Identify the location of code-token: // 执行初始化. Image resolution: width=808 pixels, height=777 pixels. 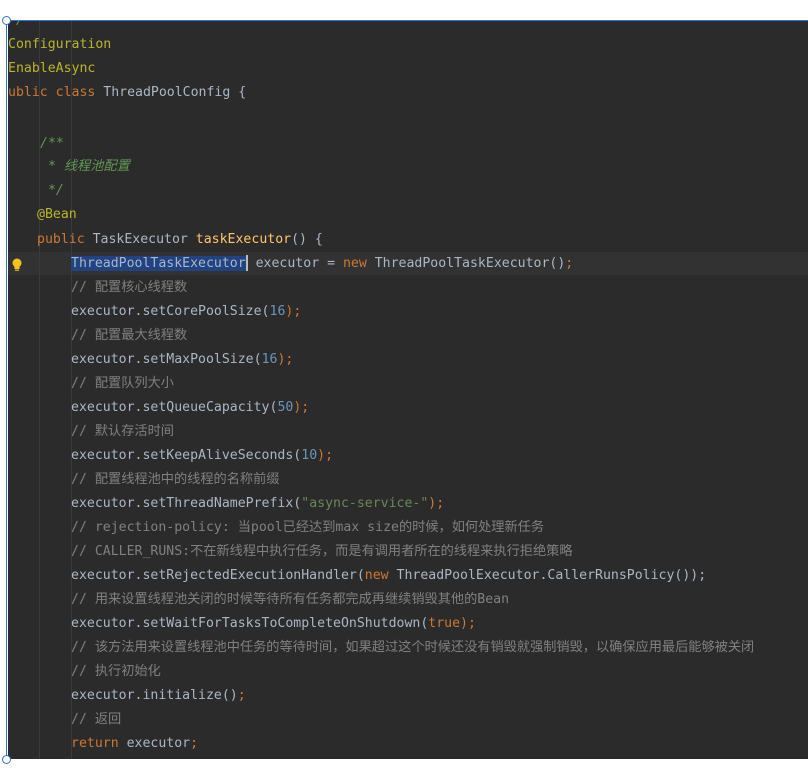
(116, 671).